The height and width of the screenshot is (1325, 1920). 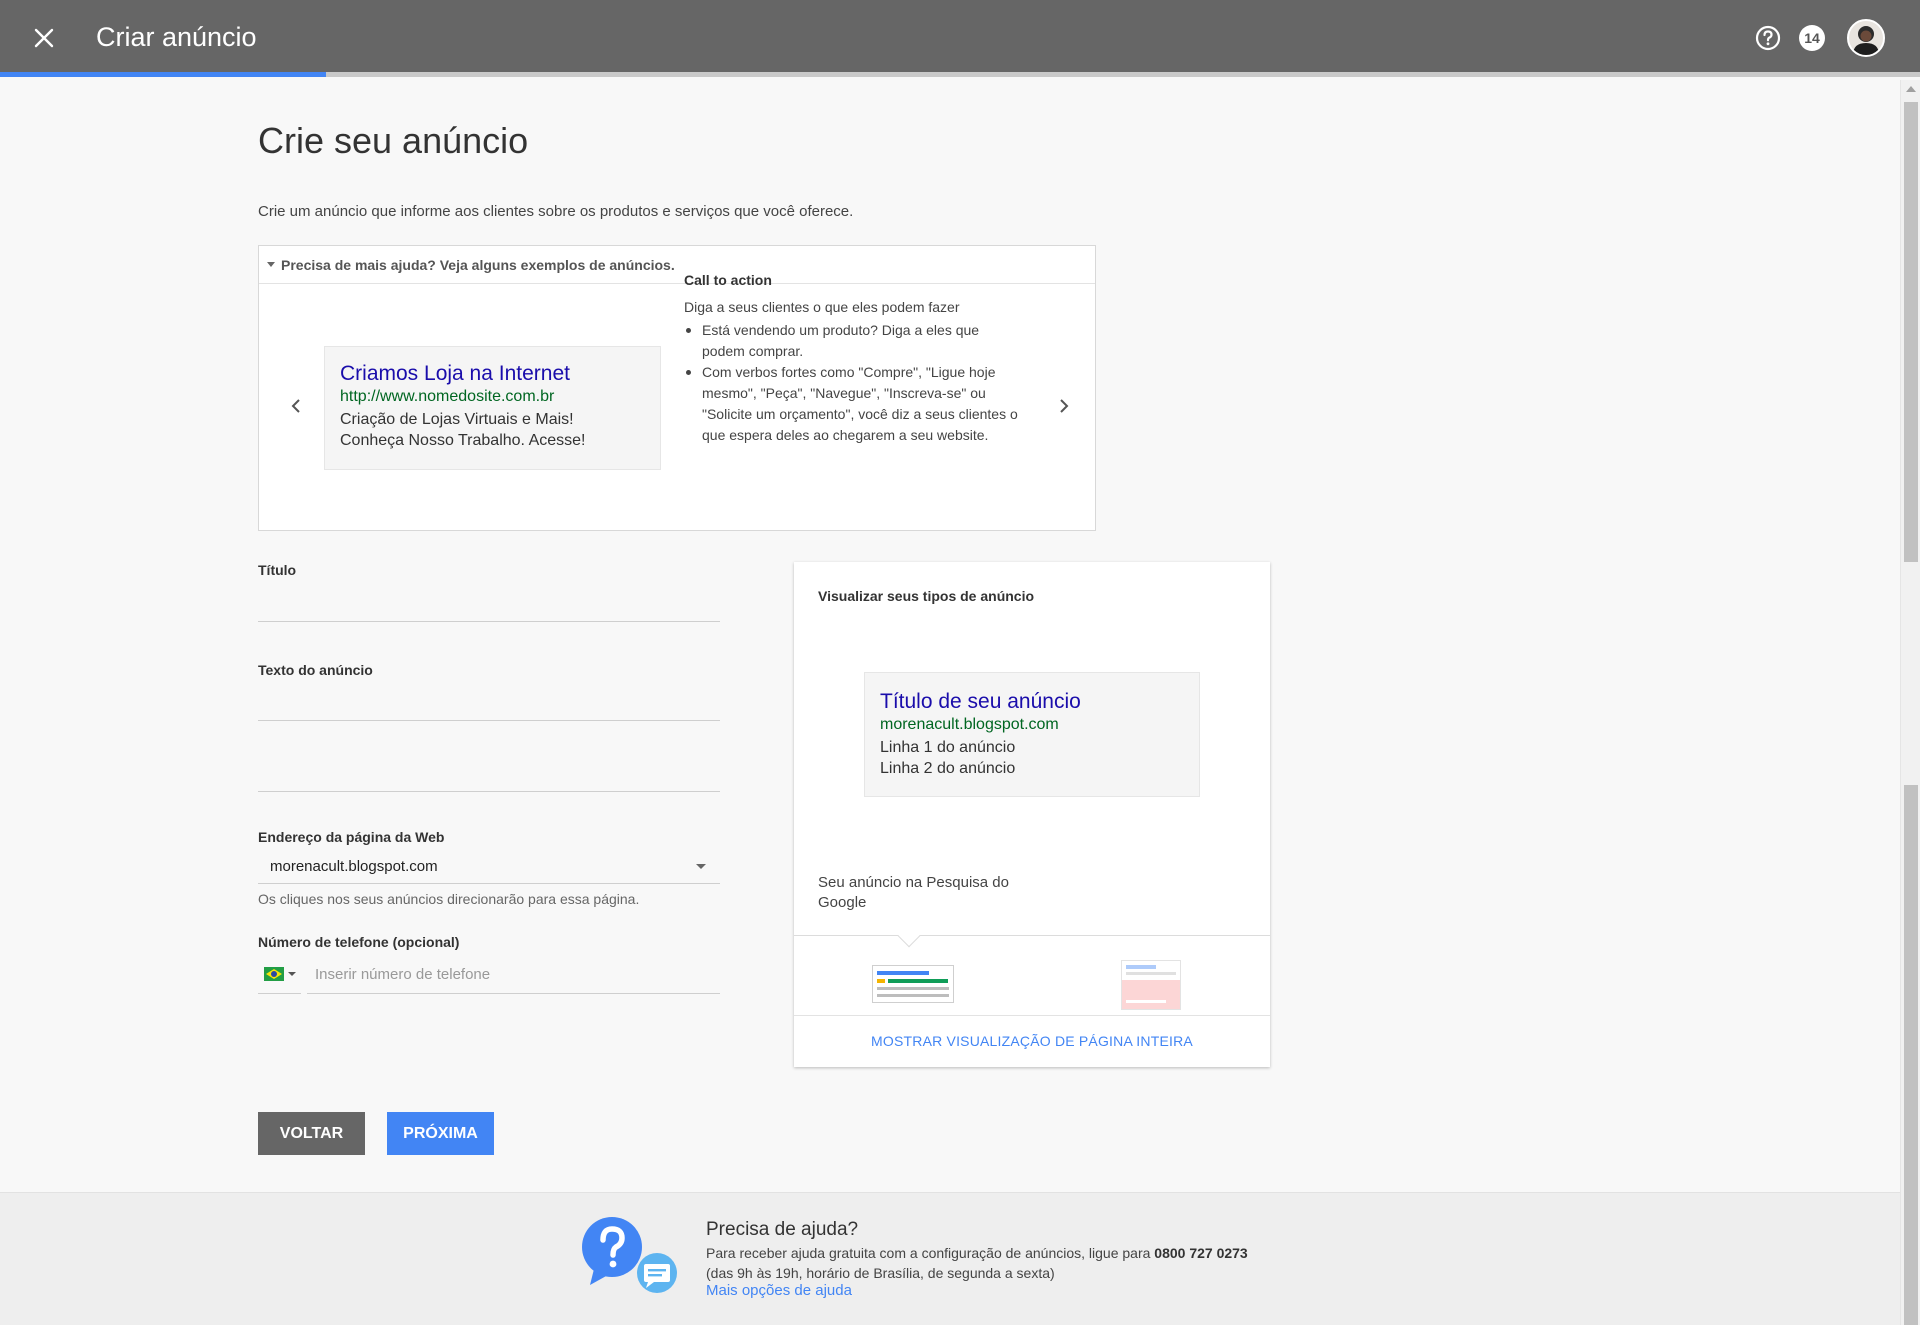 I want to click on ad-text-line-2-input, so click(x=489, y=766).